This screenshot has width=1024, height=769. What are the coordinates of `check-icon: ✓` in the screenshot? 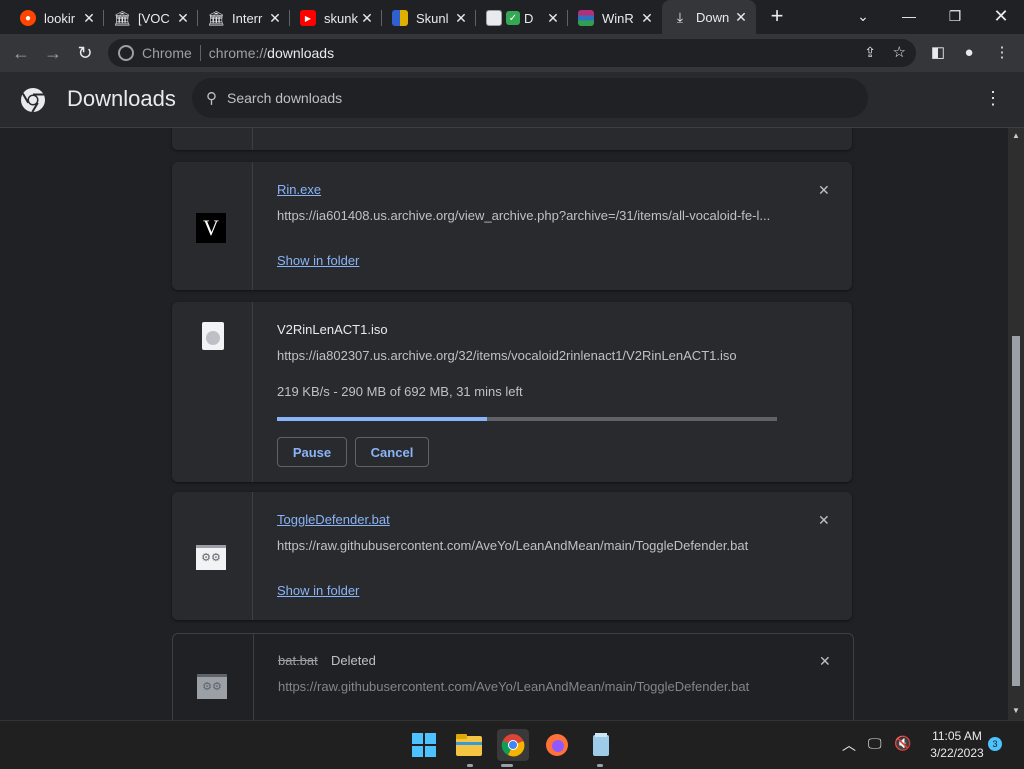 It's located at (513, 18).